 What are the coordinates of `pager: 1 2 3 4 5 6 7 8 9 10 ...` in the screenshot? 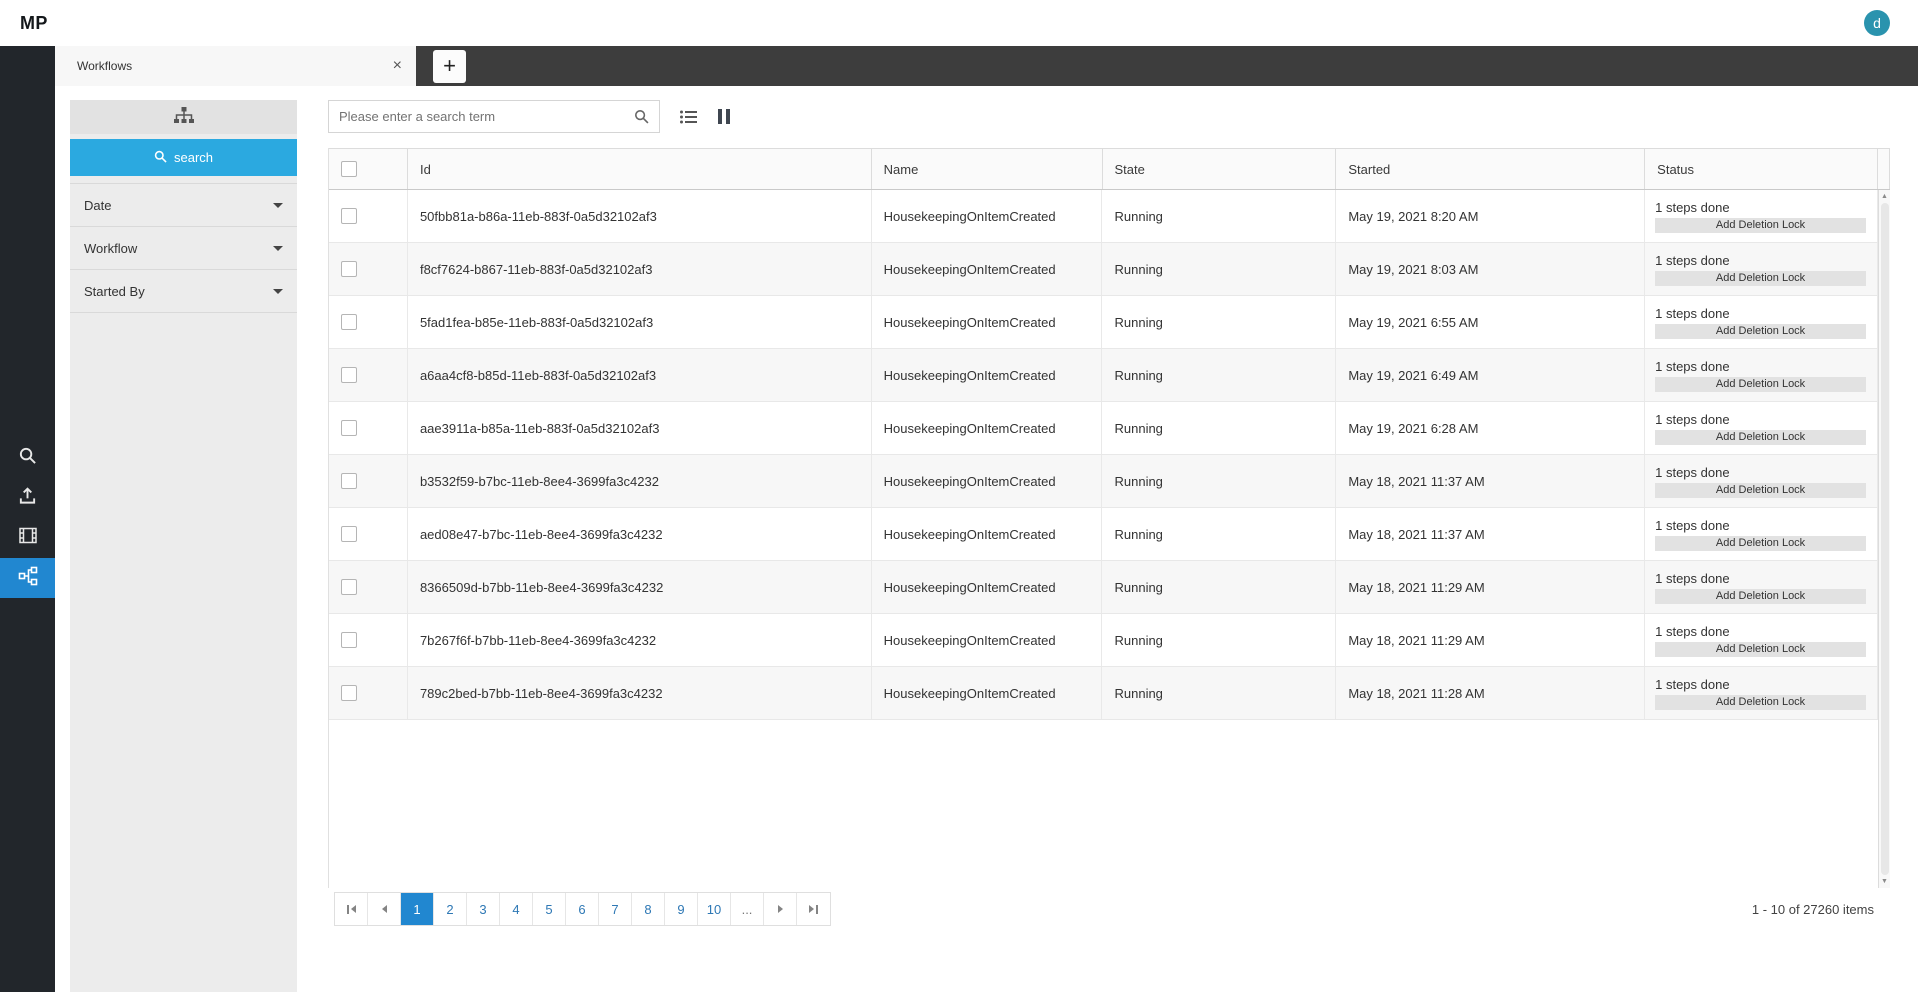 It's located at (582, 909).